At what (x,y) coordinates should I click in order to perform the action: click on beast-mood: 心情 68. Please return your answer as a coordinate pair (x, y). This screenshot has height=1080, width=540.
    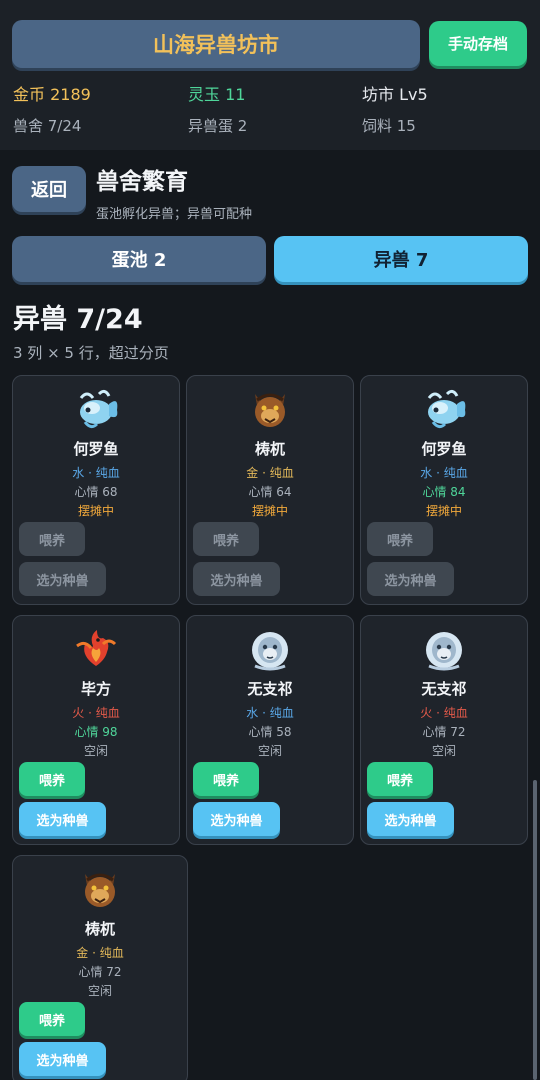
    Looking at the image, I should click on (96, 492).